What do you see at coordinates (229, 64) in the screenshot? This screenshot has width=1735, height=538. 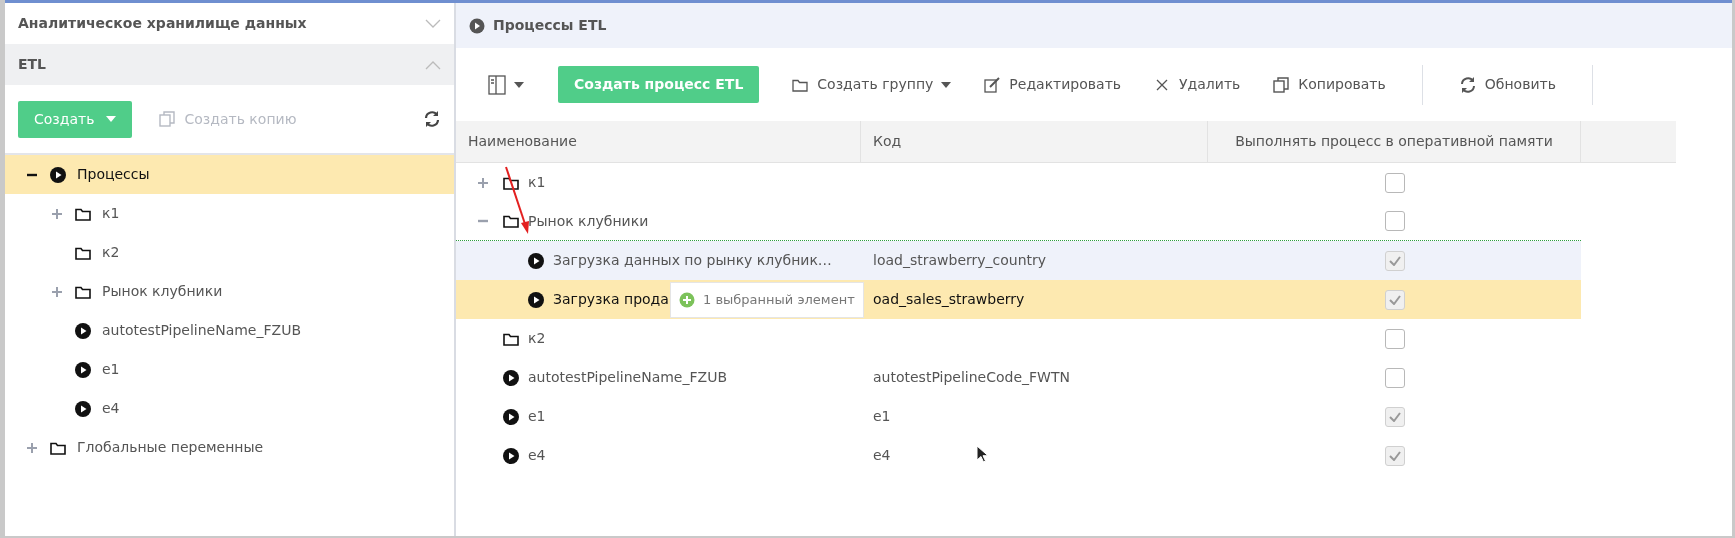 I see `section-header: ETL` at bounding box center [229, 64].